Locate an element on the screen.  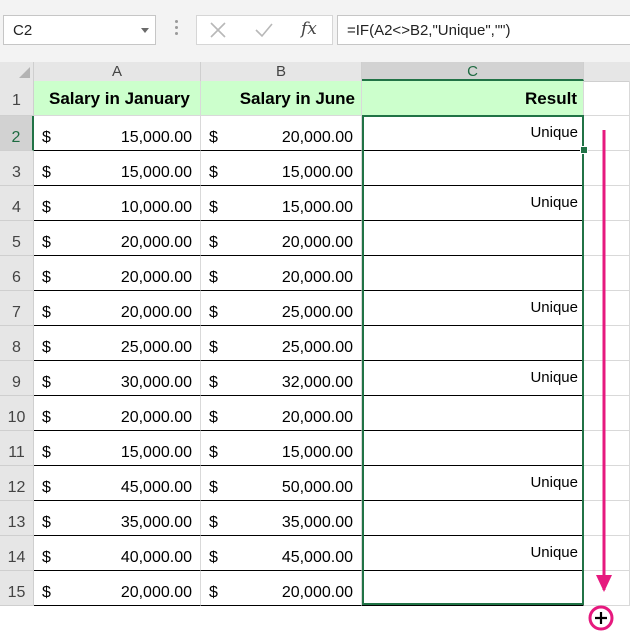
column-header-a: A is located at coordinates (117, 71).